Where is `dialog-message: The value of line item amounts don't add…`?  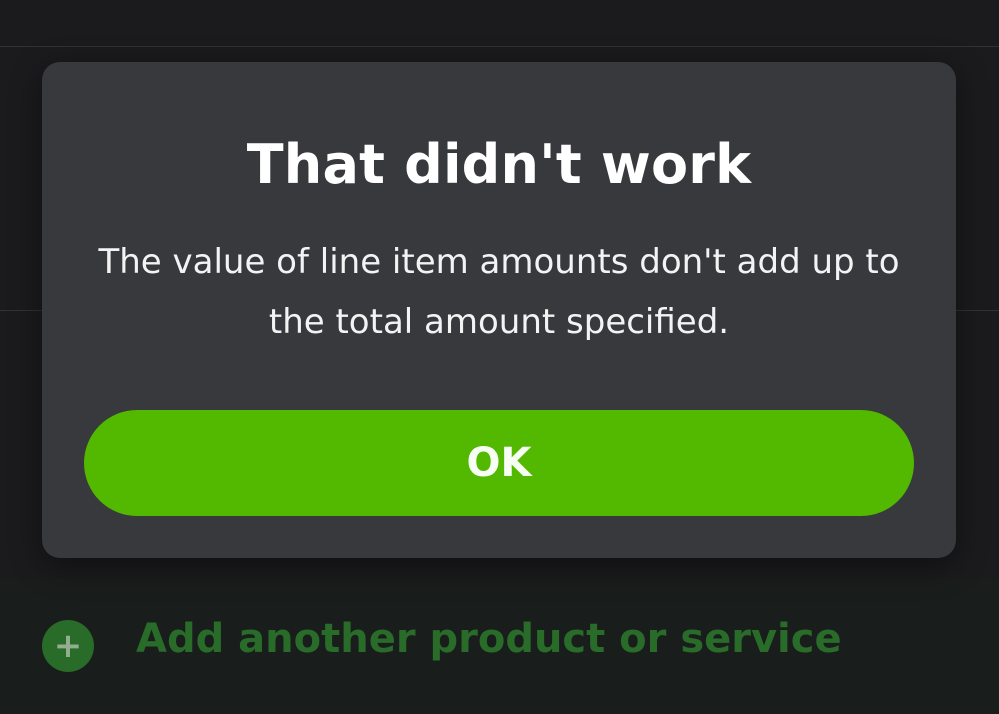 dialog-message: The value of line item amounts don't add… is located at coordinates (499, 292).